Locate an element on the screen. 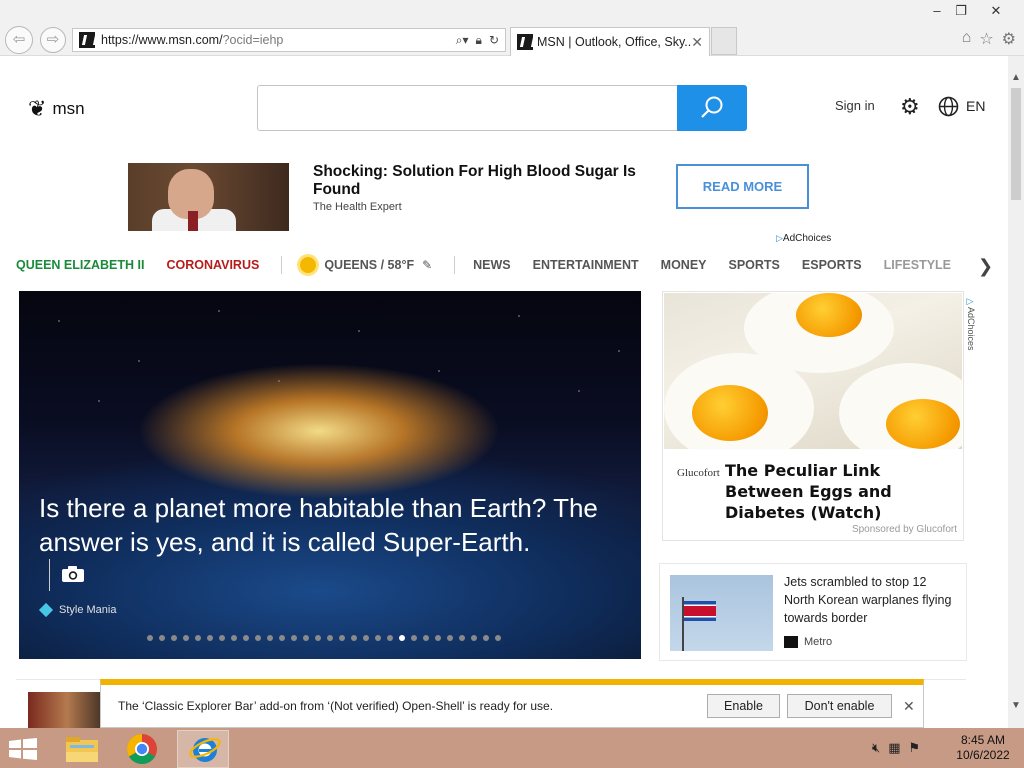 Image resolution: width=1024 pixels, height=768 pixels. home-icon: ⌂ is located at coordinates (967, 39).